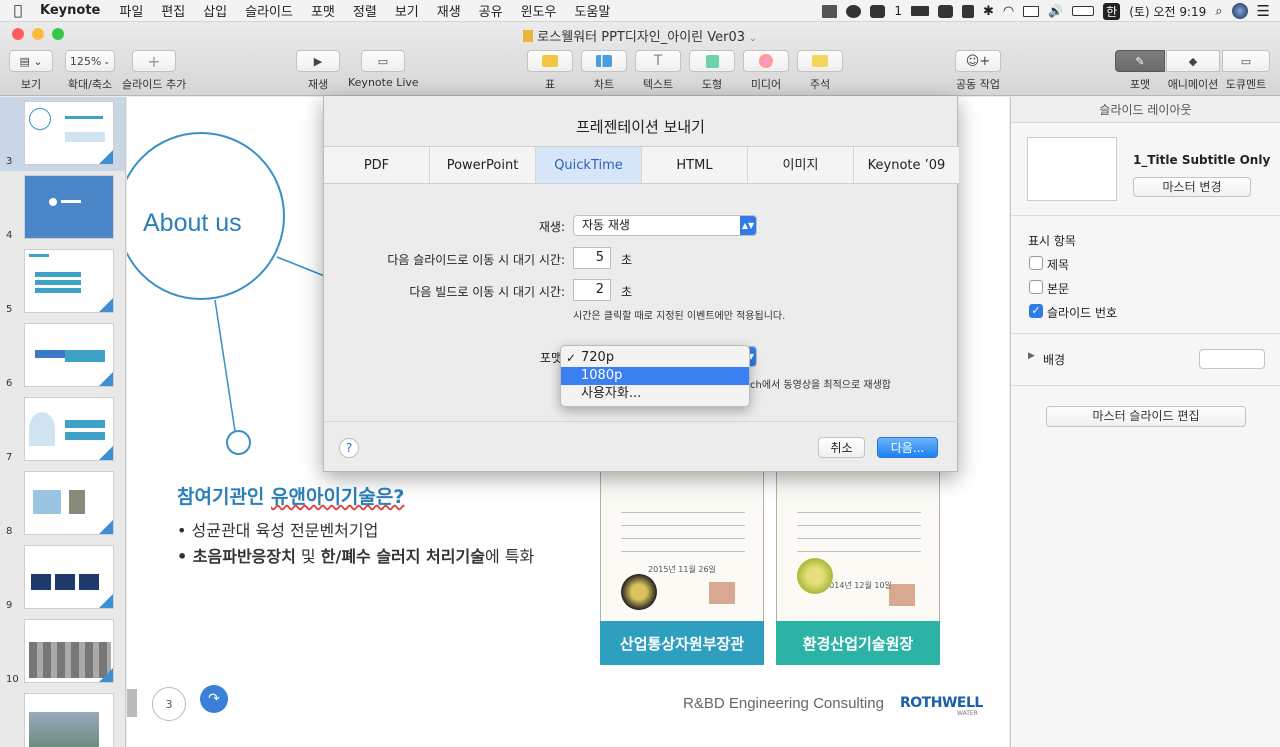 The image size is (1280, 747). I want to click on toolbar-chart: 차트, so click(604, 71).